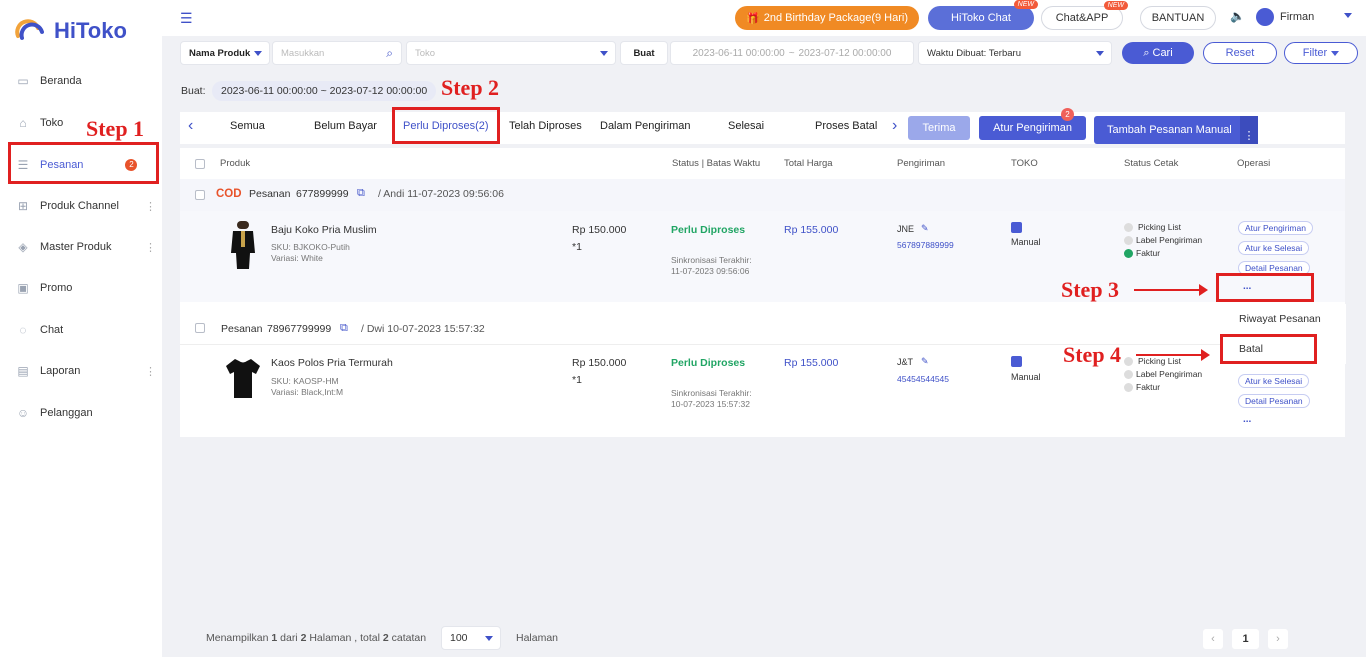 This screenshot has width=1366, height=657. Describe the element at coordinates (1213, 639) in the screenshot. I see `prev-page-button: ‹` at that location.